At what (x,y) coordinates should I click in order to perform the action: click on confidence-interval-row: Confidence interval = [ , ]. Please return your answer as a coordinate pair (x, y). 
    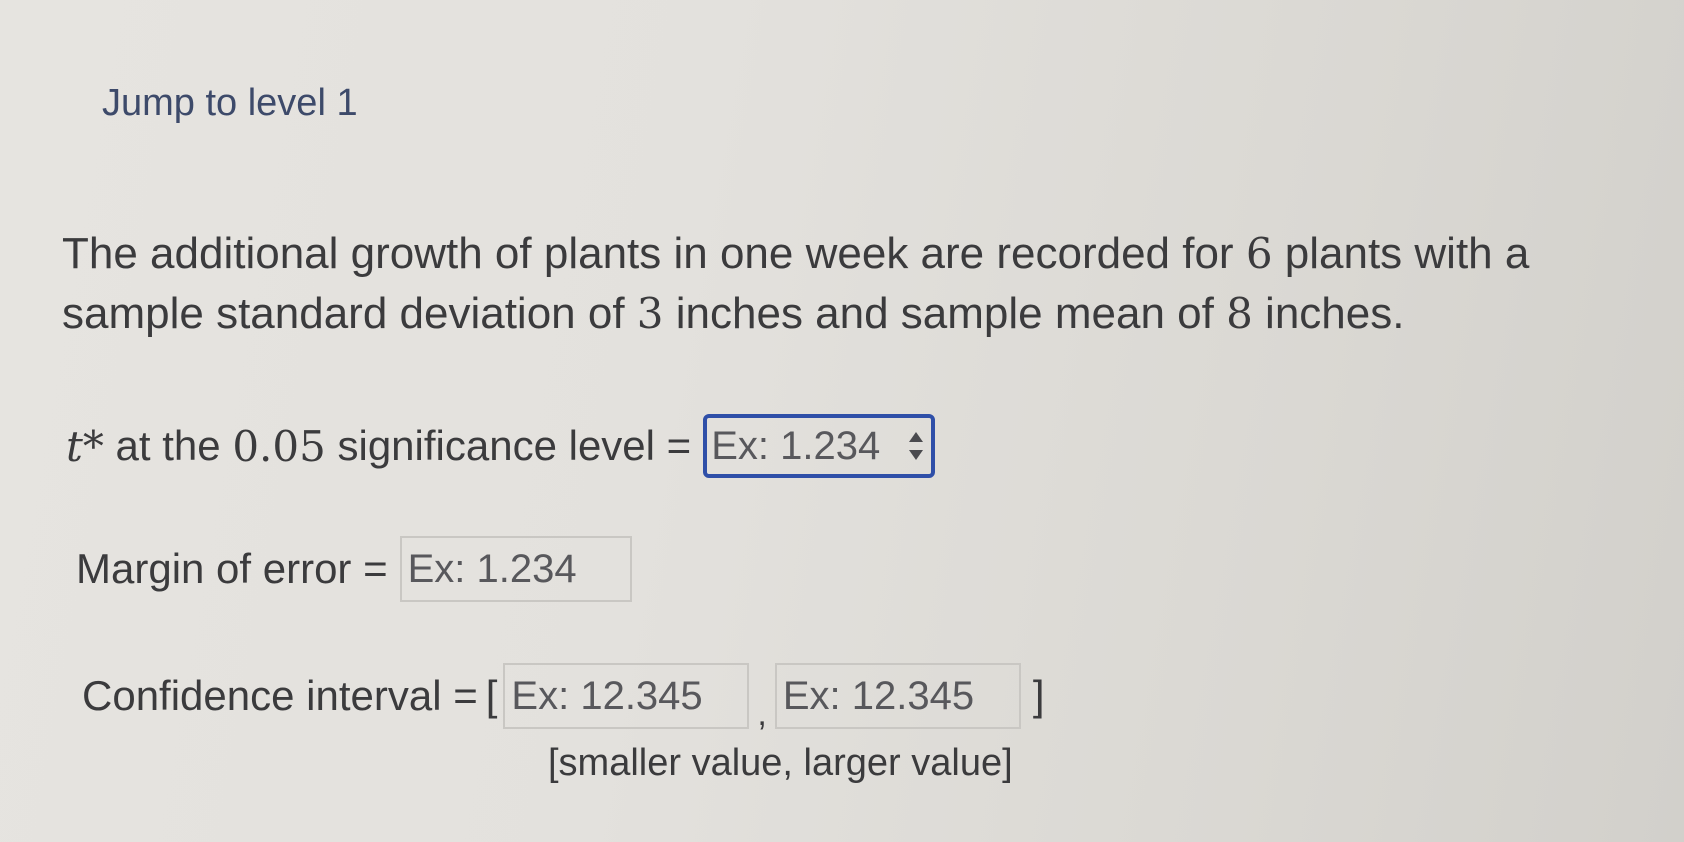
    Looking at the image, I should click on (563, 698).